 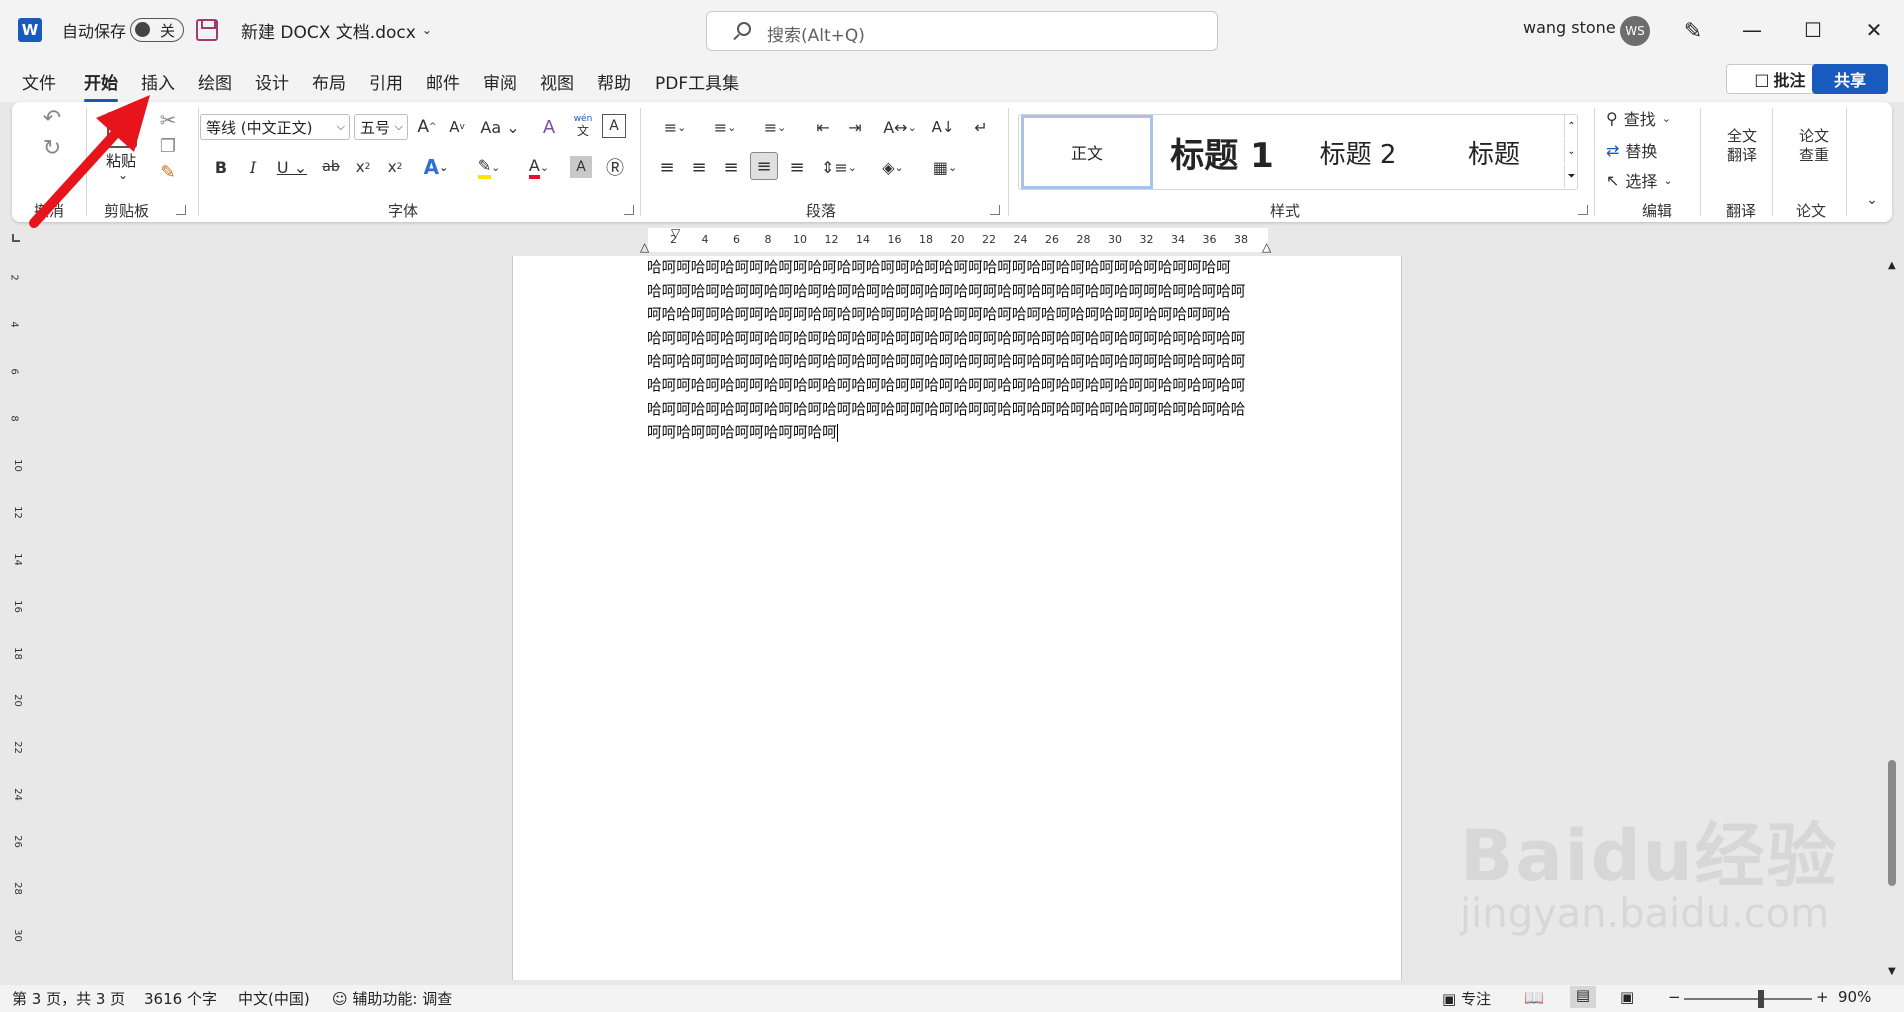 What do you see at coordinates (960, 315) in the screenshot?
I see `document-line: 呵哈哈呵呵哈呵呵哈呵呵哈呵哈呵哈呵呵哈呵哈呵呵哈呵哈呵哈呵哈呵哈呵呵哈呵哈呵呵哈` at bounding box center [960, 315].